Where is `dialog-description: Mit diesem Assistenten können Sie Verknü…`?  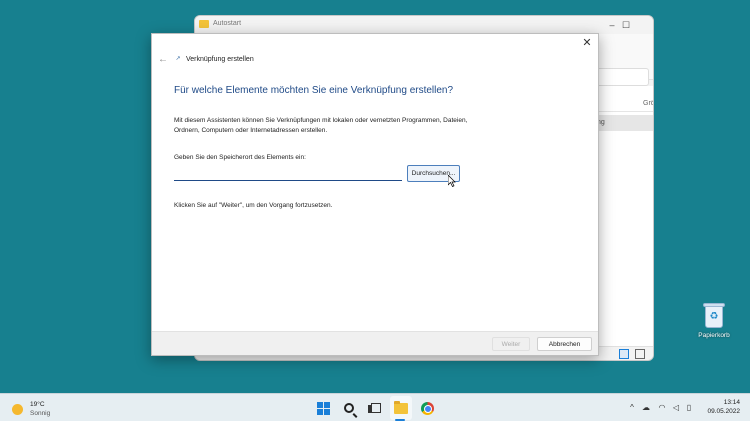 dialog-description: Mit diesem Assistenten können Sie Verknü… is located at coordinates (321, 125).